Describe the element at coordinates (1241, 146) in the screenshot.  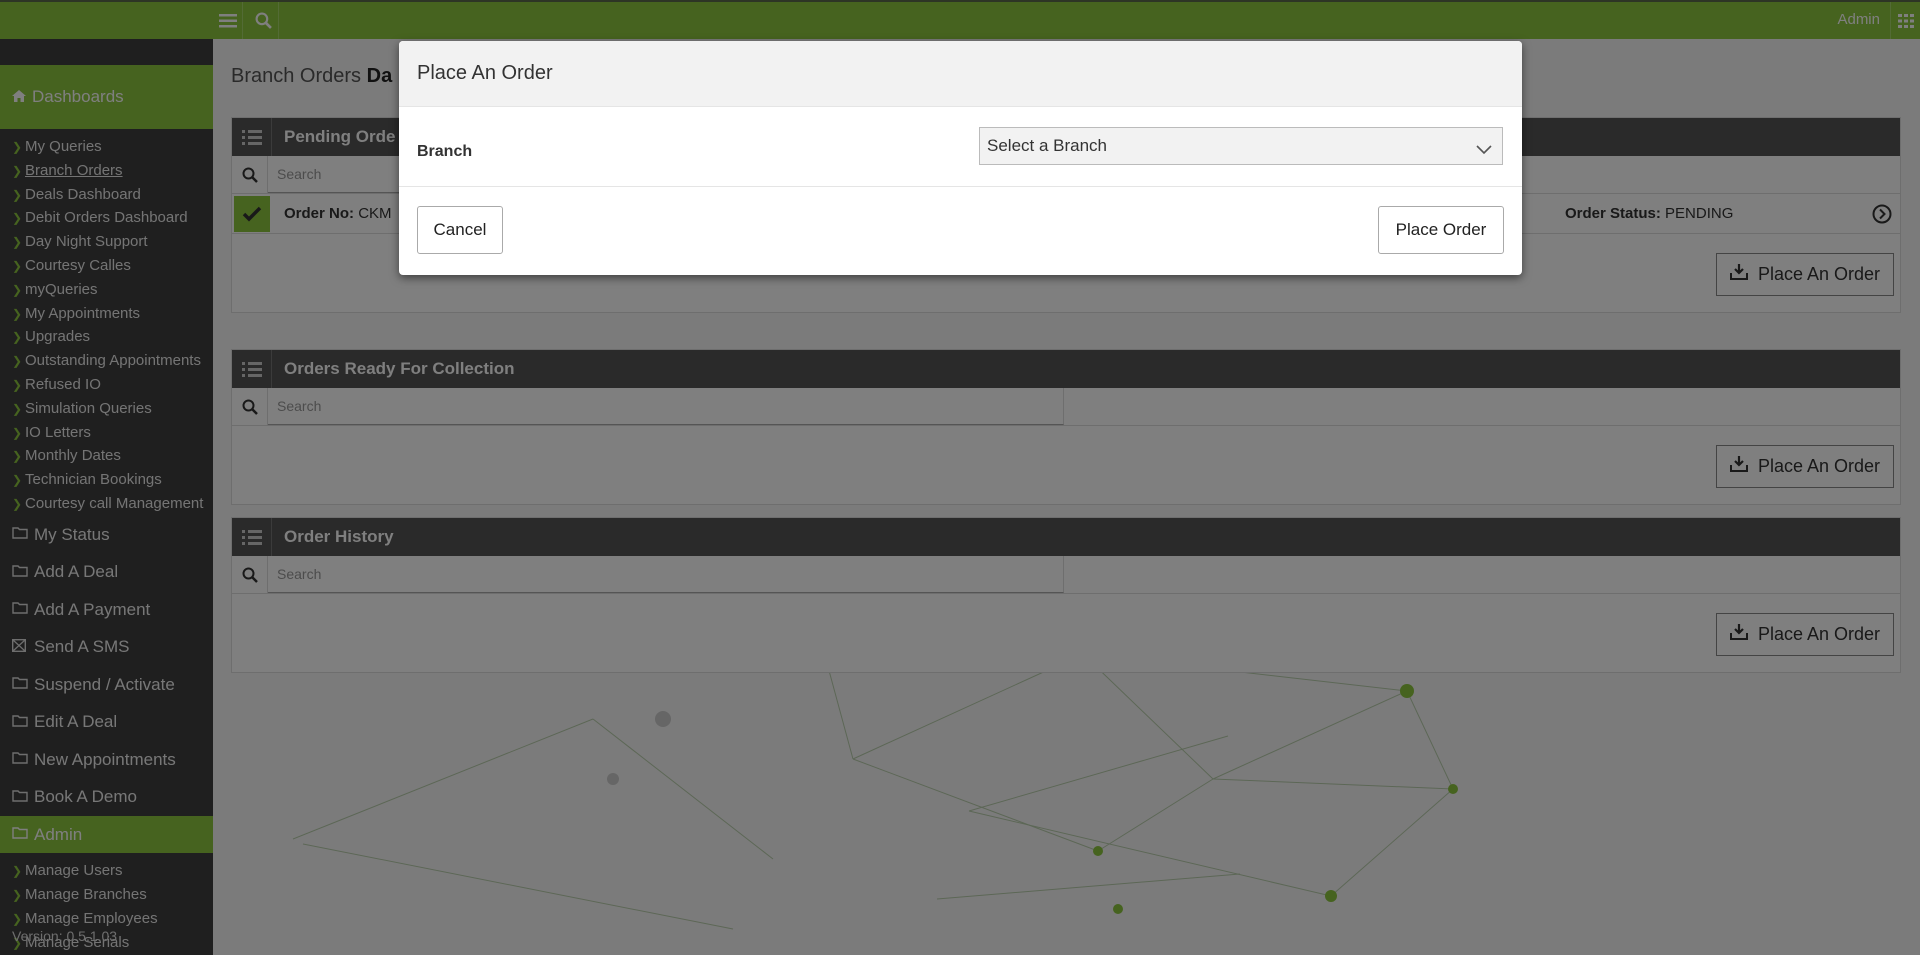
I see `branch-select: Select a Branch` at that location.